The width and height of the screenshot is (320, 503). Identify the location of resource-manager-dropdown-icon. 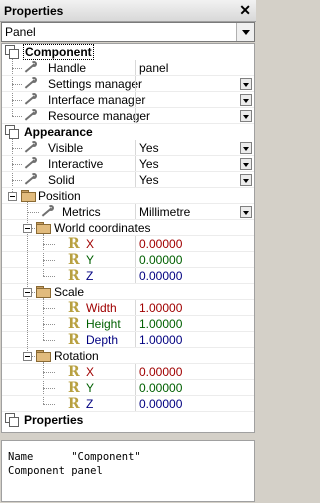
(246, 116).